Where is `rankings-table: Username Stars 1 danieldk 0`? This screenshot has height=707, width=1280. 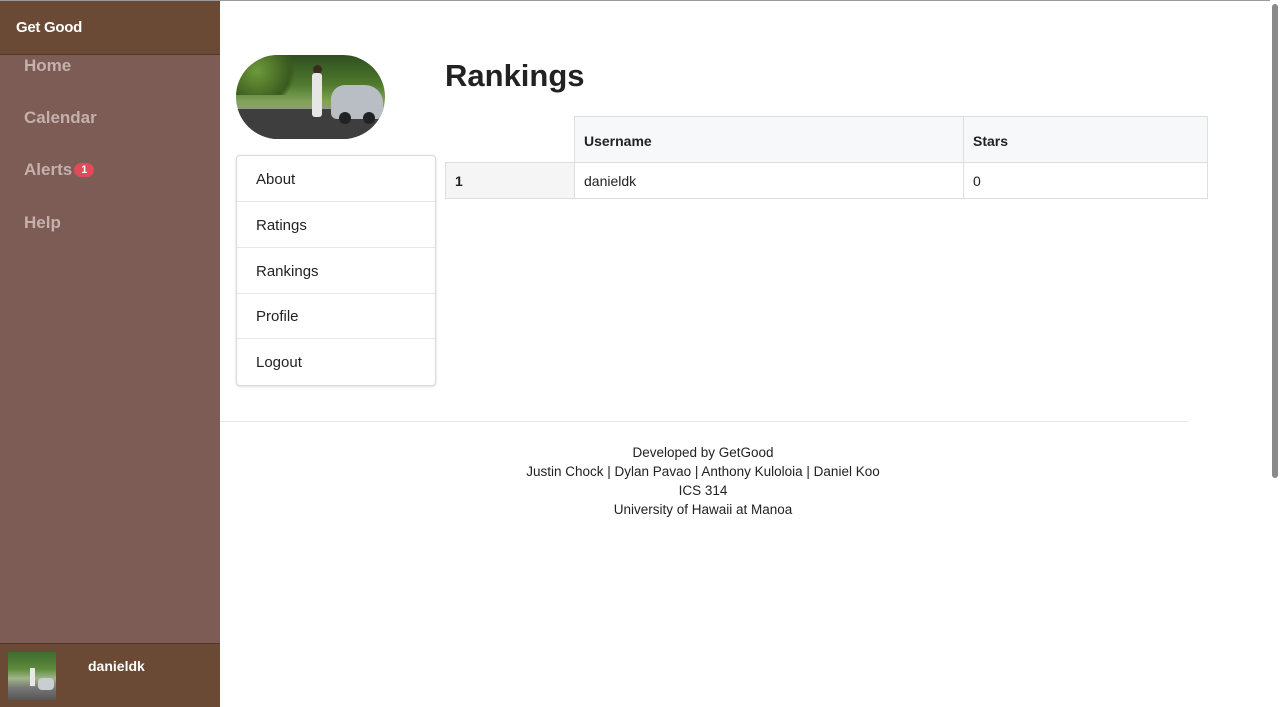 rankings-table: Username Stars 1 danieldk 0 is located at coordinates (826, 157).